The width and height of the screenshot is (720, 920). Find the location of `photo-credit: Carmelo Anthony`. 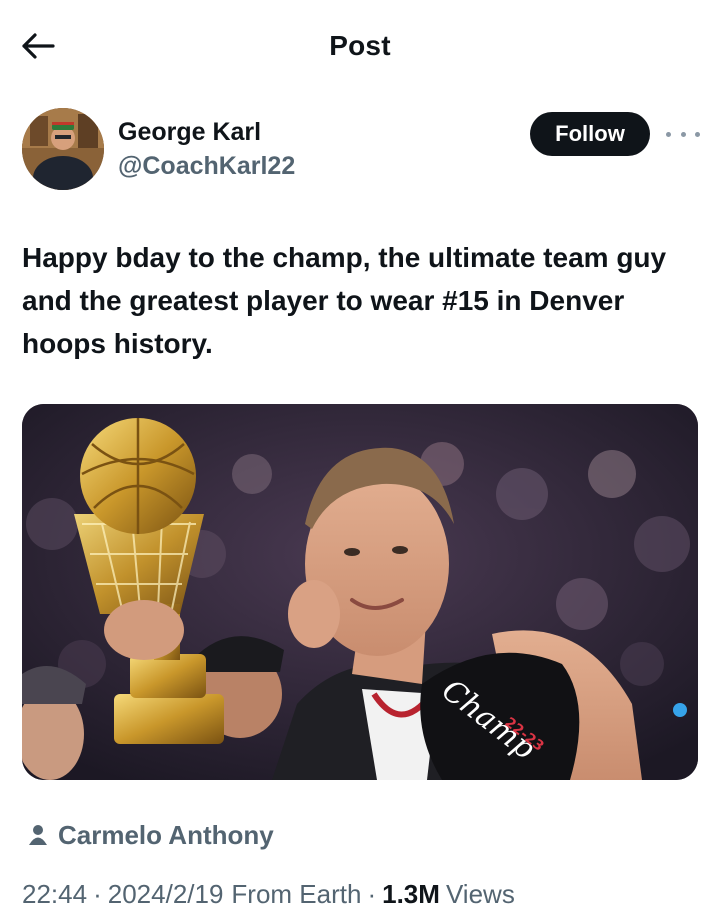

photo-credit: Carmelo Anthony is located at coordinates (151, 835).